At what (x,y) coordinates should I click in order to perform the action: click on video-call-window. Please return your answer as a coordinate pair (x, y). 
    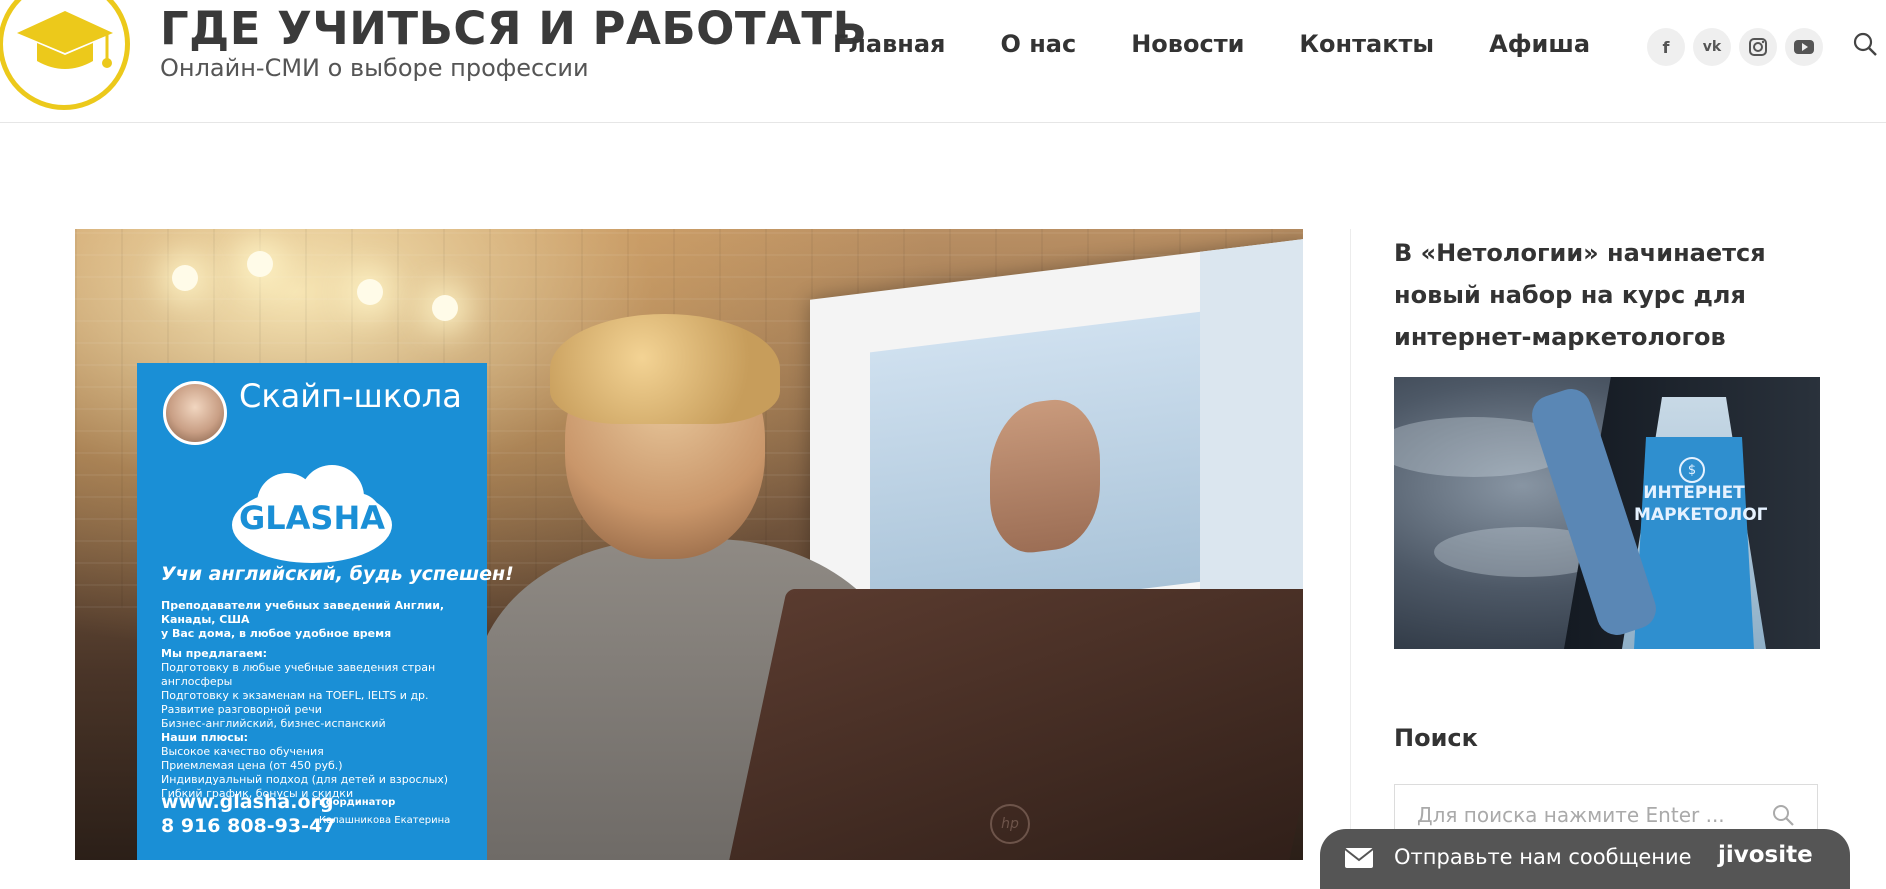
    Looking at the image, I should click on (1050, 465).